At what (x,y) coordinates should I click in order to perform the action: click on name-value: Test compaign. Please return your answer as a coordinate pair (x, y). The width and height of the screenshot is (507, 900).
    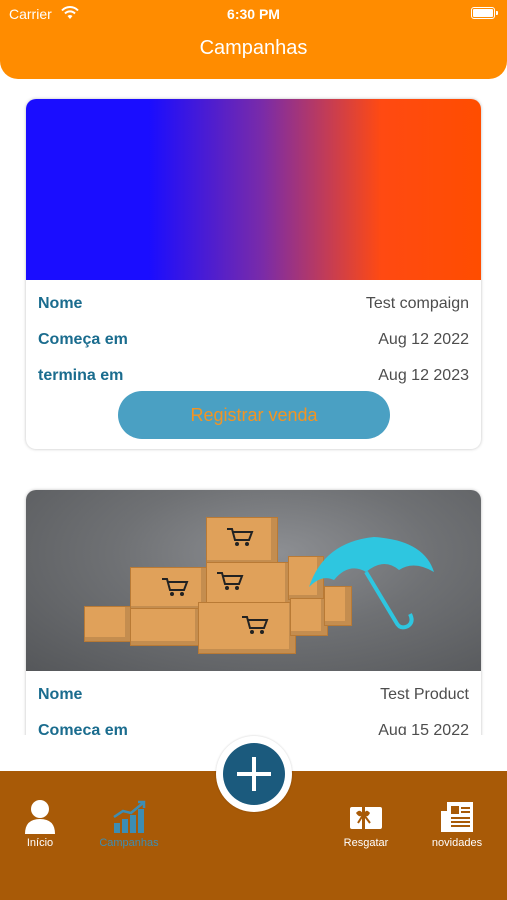
    Looking at the image, I should click on (417, 303).